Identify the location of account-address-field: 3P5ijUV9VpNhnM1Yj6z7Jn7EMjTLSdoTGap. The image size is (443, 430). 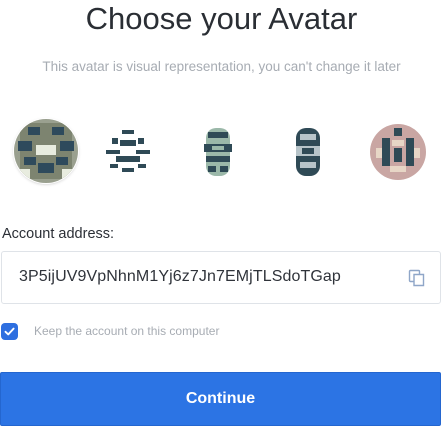
(221, 277).